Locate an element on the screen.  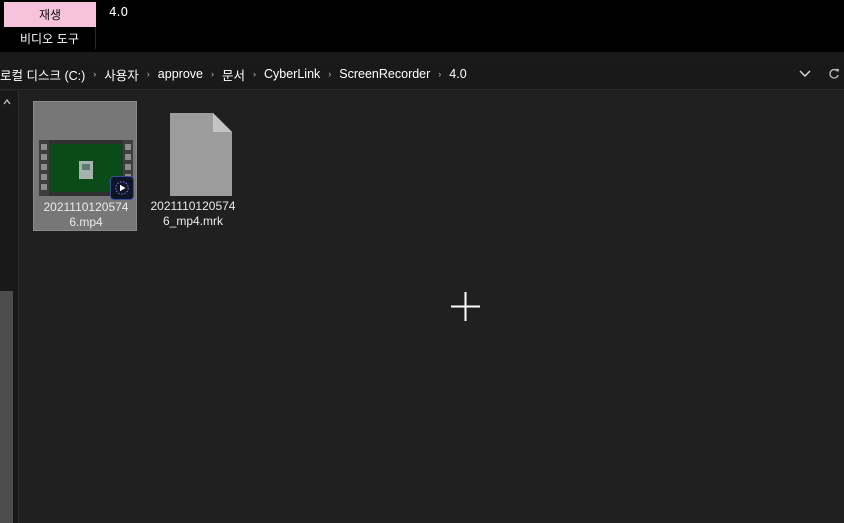
breadcrumb-users: 사용자 is located at coordinates (121, 74).